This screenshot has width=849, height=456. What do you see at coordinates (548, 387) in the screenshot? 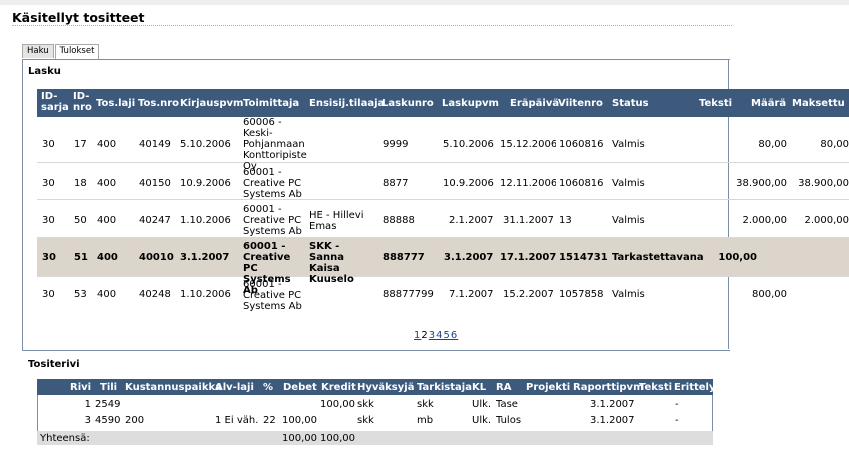
I see `col-projekti: Projekti` at bounding box center [548, 387].